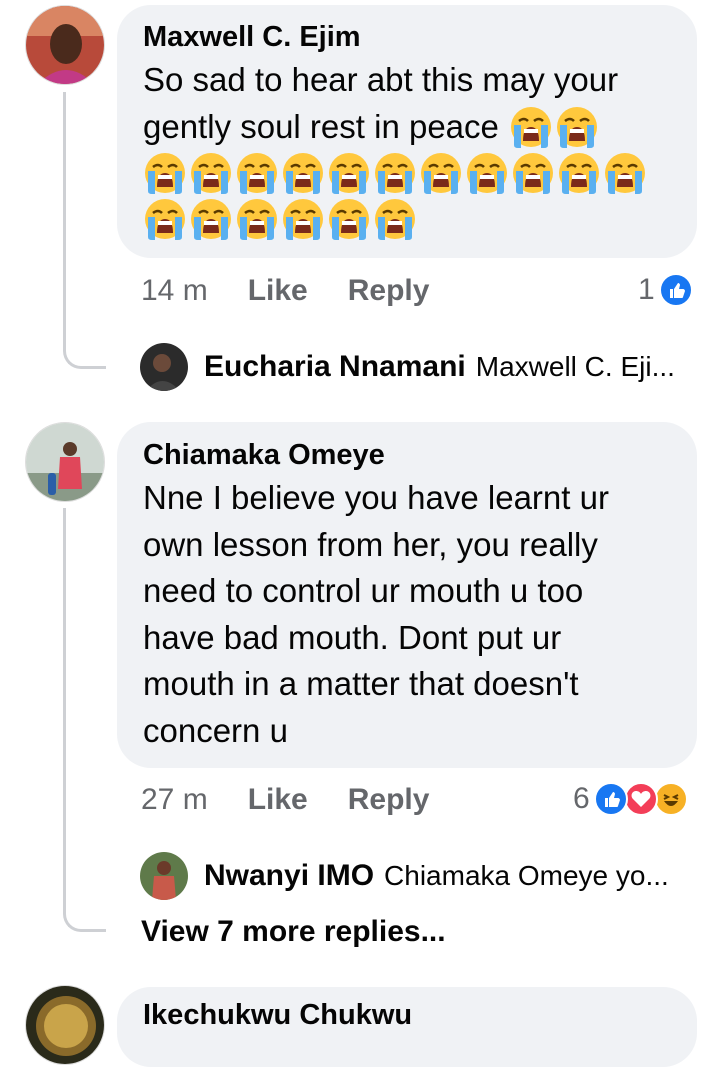 The height and width of the screenshot is (1067, 720). Describe the element at coordinates (363, 590) in the screenshot. I see `comment-text-line: need to control ur mouth u too` at that location.